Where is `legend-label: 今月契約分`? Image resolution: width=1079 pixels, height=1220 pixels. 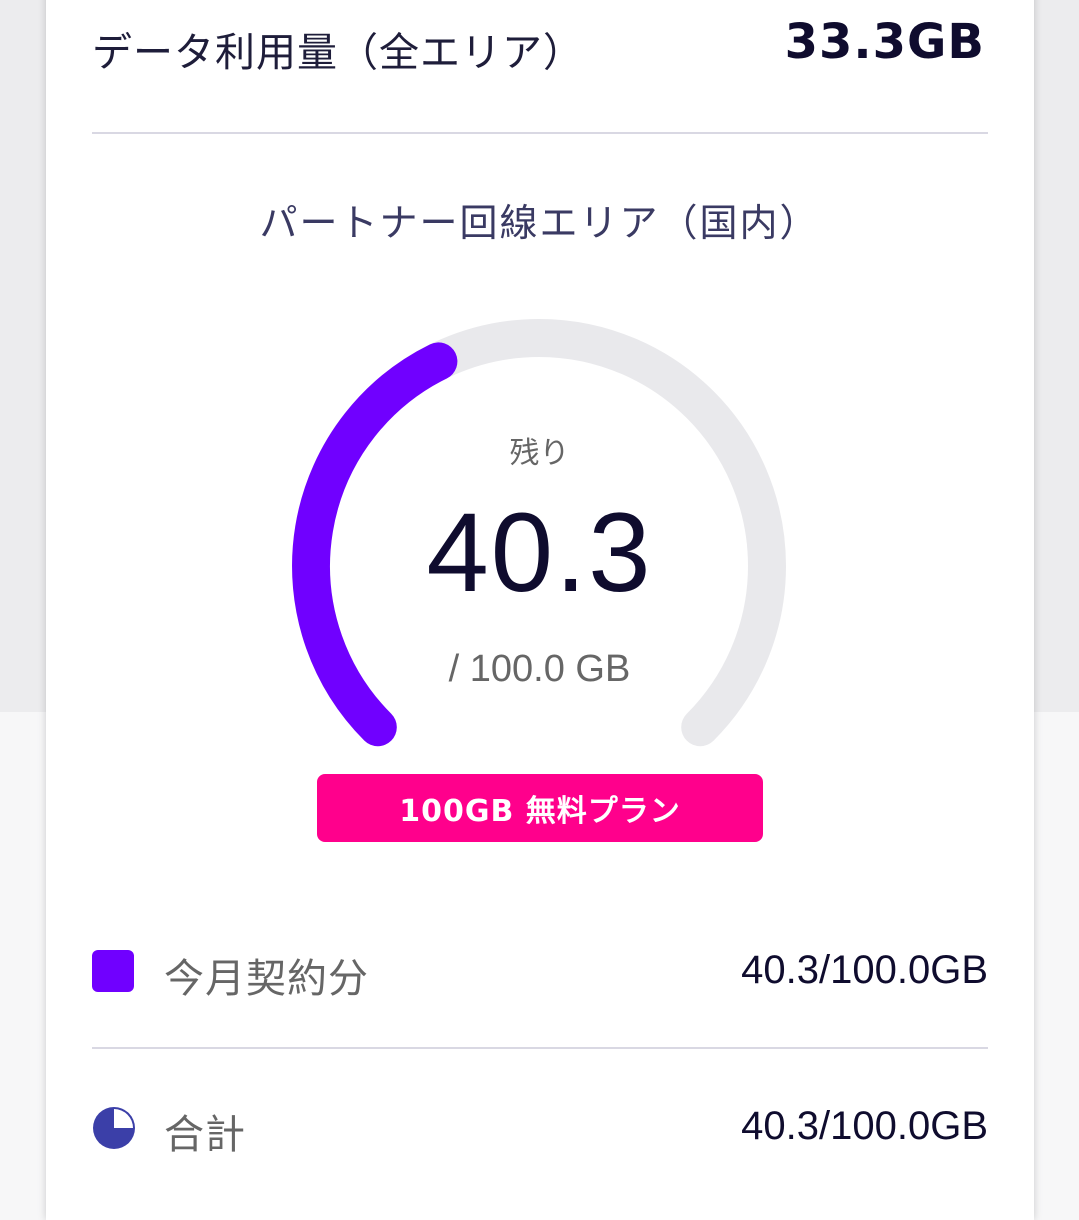 legend-label: 今月契約分 is located at coordinates (266, 979).